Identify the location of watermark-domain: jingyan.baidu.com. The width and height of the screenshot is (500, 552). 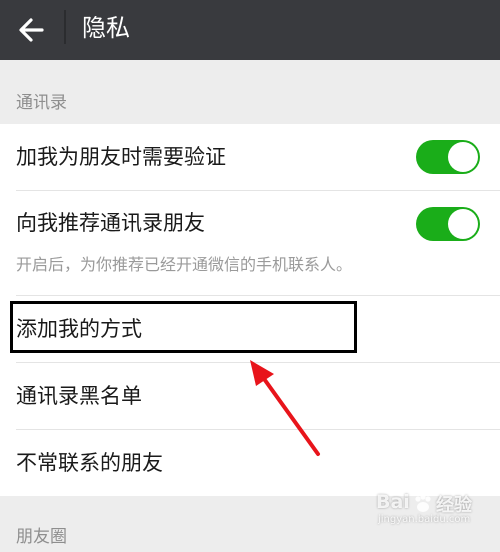
(424, 519).